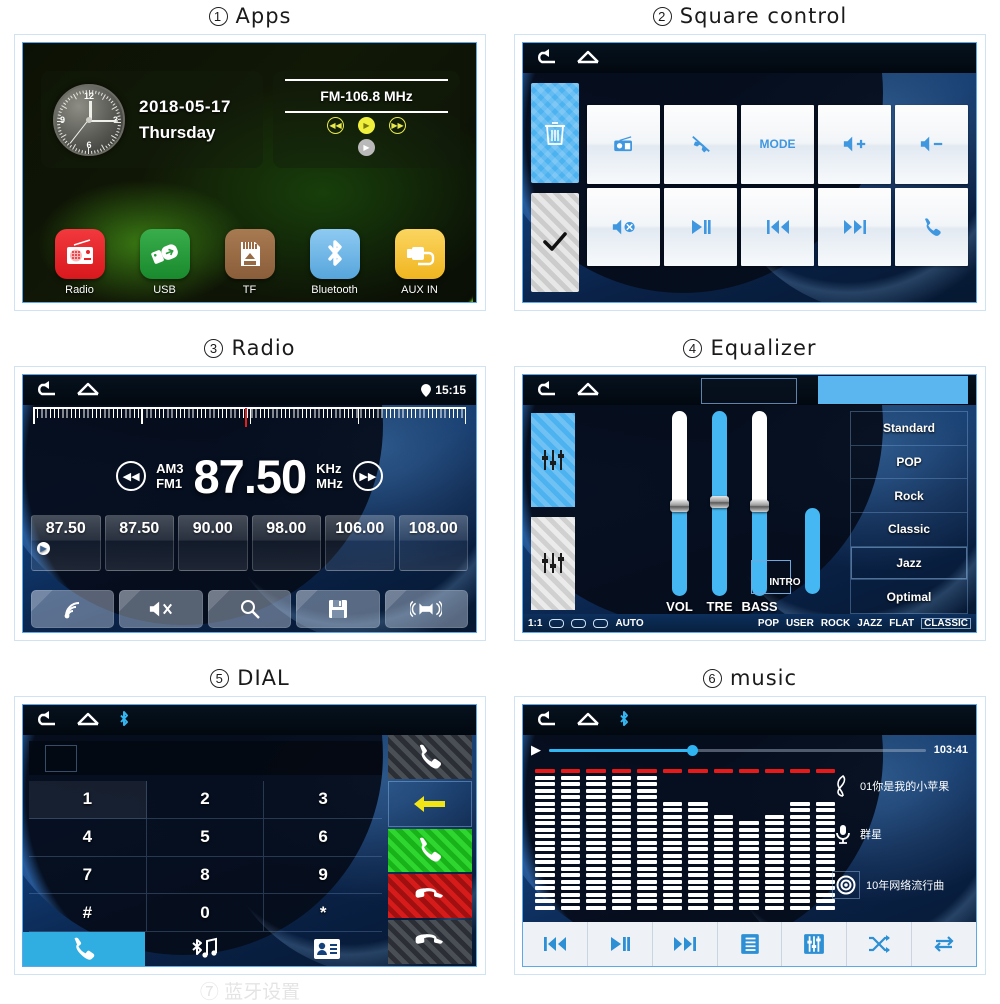  I want to click on number-display, so click(205, 758).